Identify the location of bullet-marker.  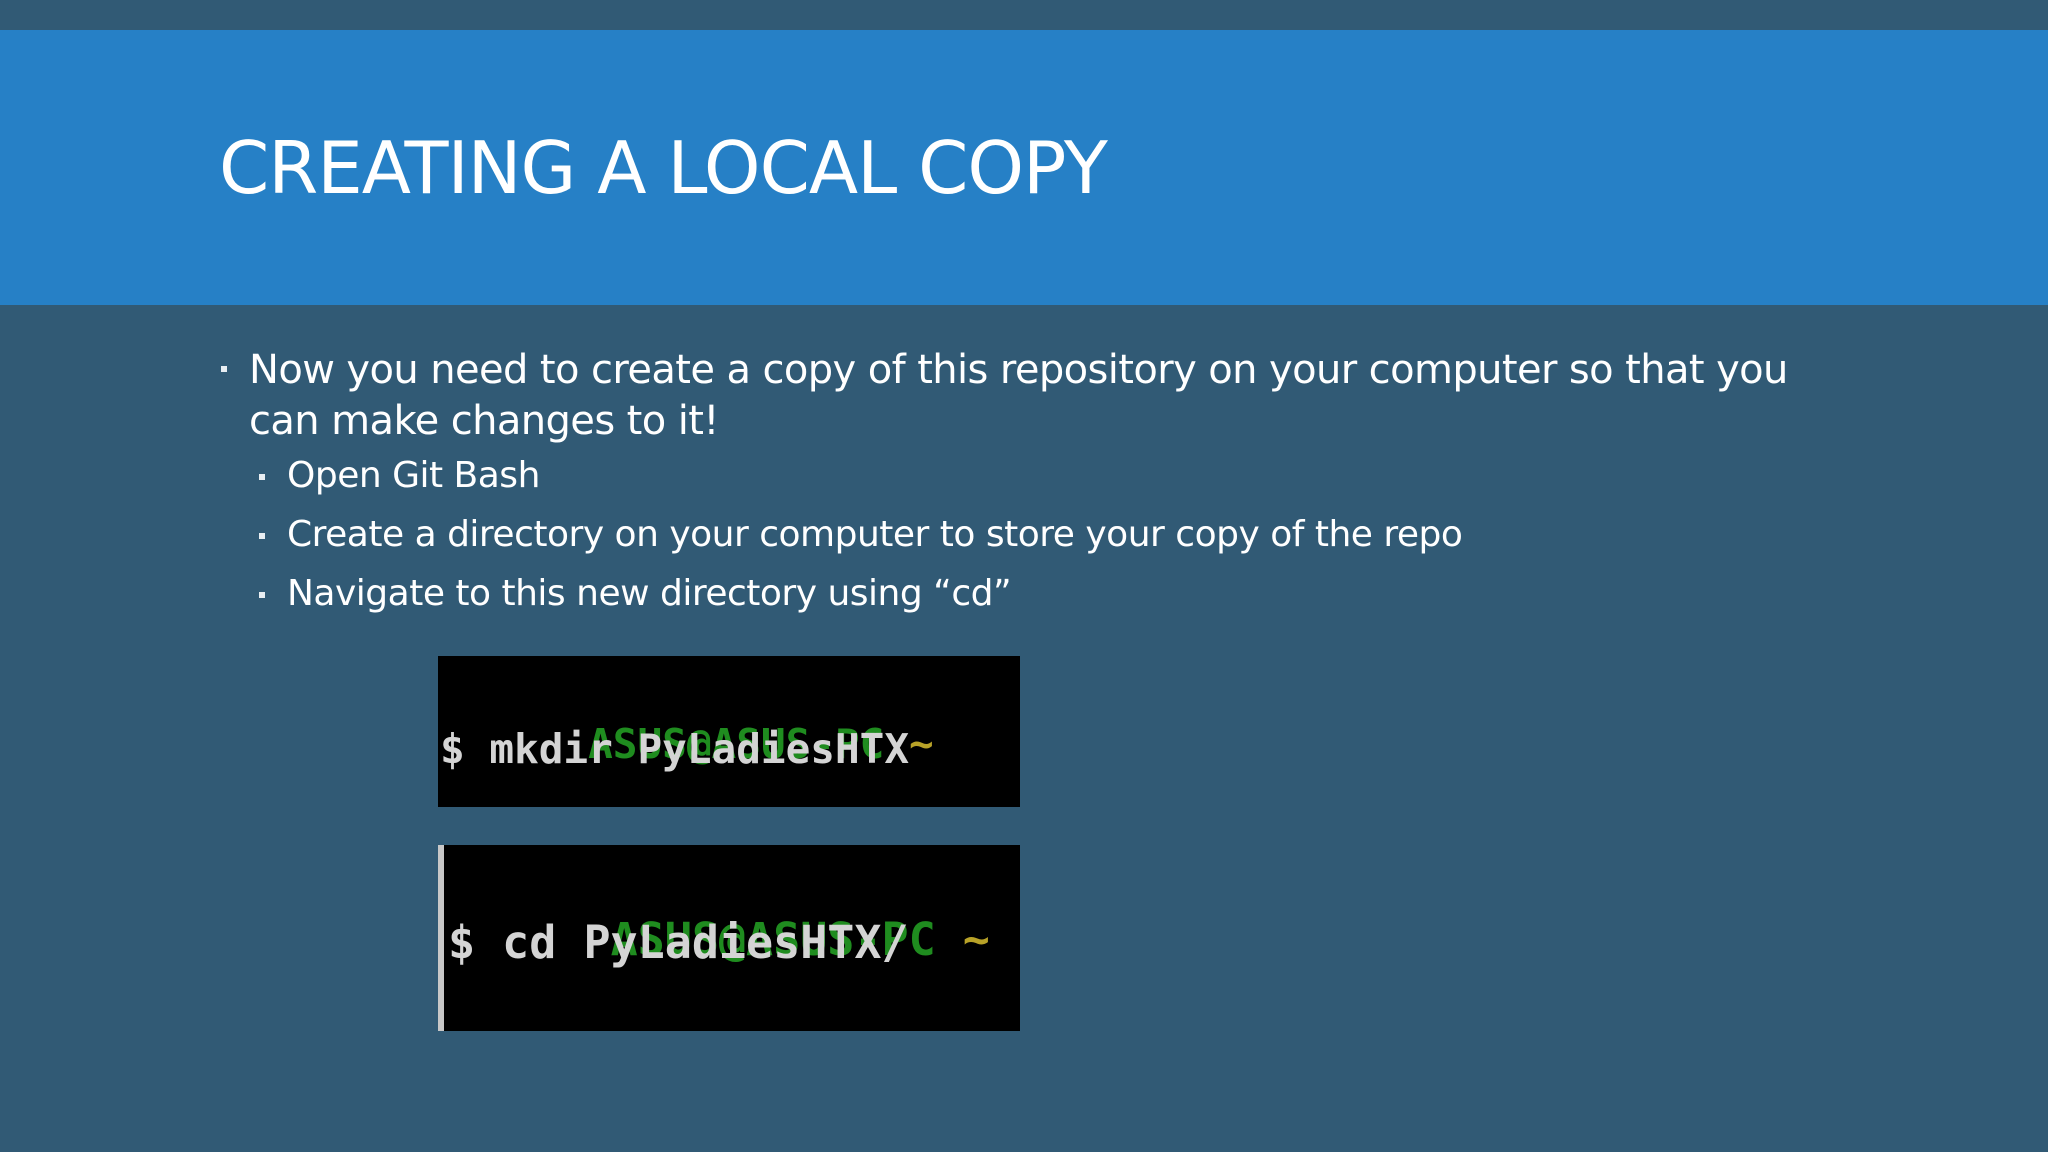
(224, 369).